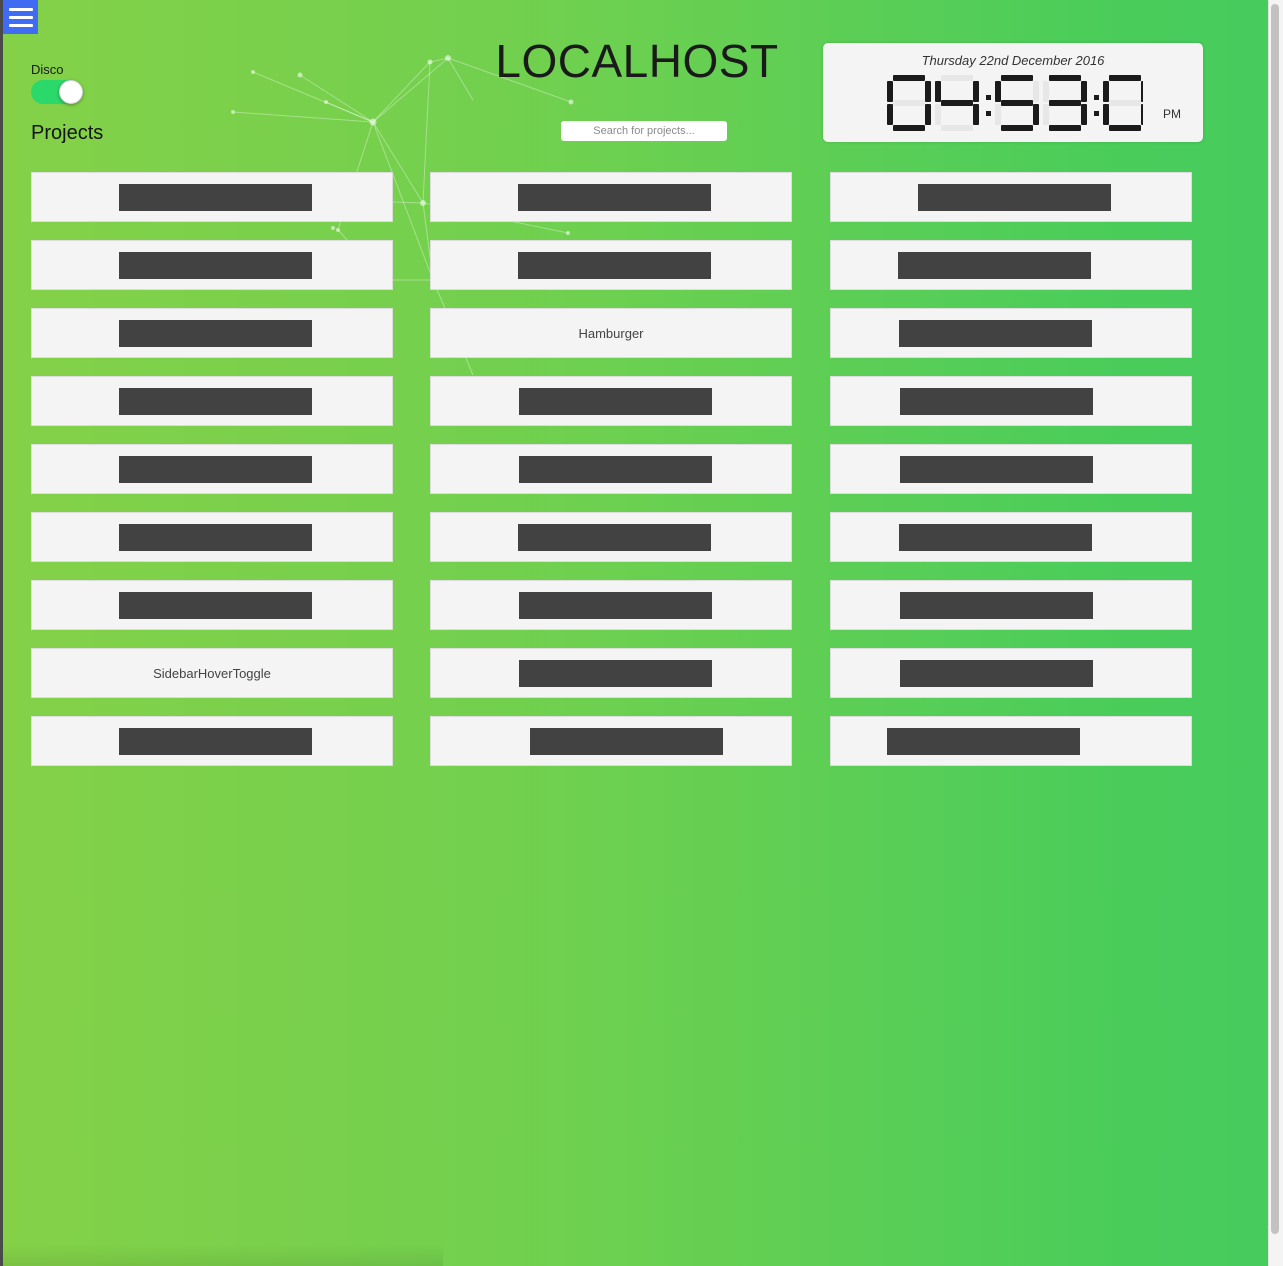  I want to click on project-card-label: Hamburger, so click(611, 333).